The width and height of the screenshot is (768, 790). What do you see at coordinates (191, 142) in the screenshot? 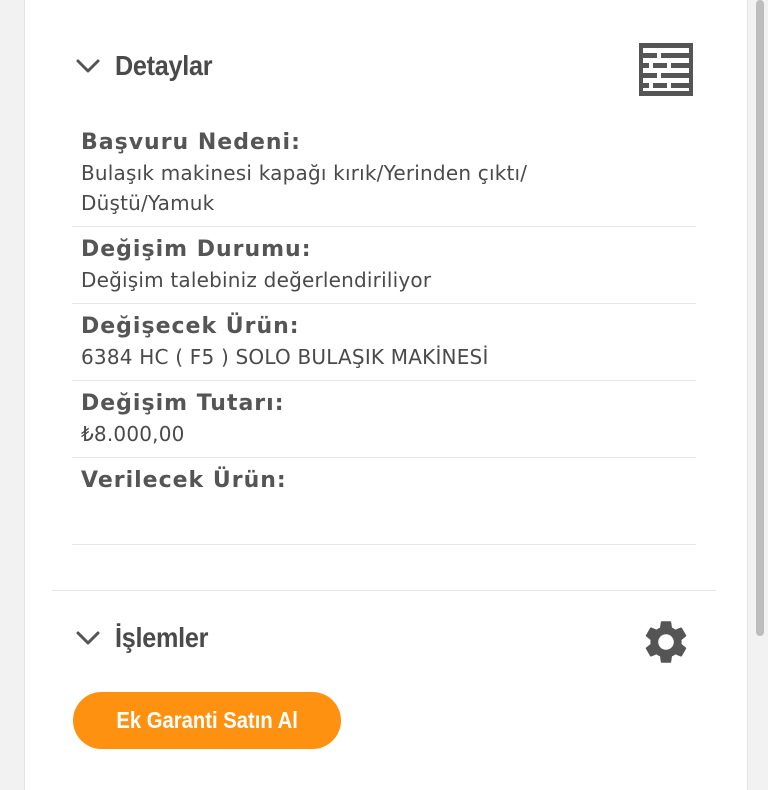
I see `detail-label: Başvuru Nedeni:` at bounding box center [191, 142].